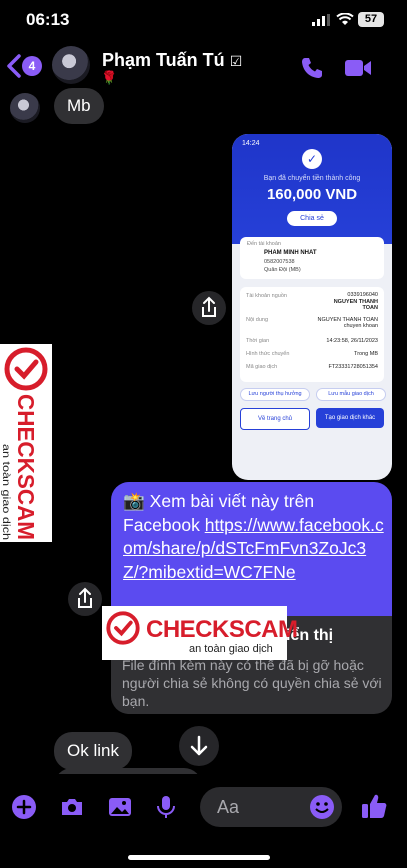 This screenshot has height=868, width=407. Describe the element at coordinates (347, 323) in the screenshot. I see `content-value: NGUYEN THANH TOAN chuyen khoan` at that location.